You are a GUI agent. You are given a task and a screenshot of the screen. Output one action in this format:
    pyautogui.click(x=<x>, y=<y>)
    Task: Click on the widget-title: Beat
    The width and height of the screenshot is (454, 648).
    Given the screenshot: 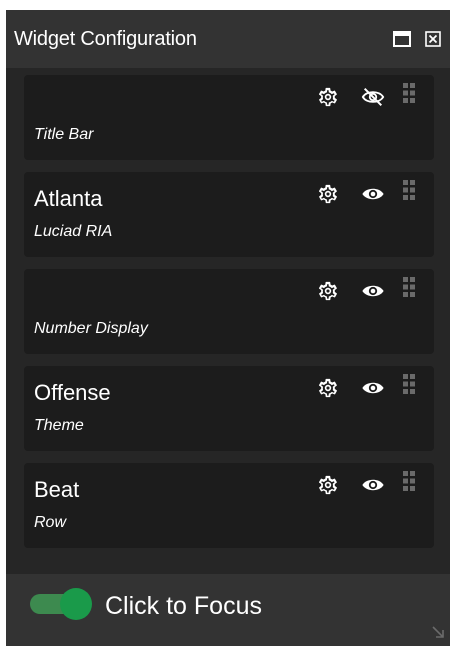 What is the action you would take?
    pyautogui.click(x=57, y=489)
    